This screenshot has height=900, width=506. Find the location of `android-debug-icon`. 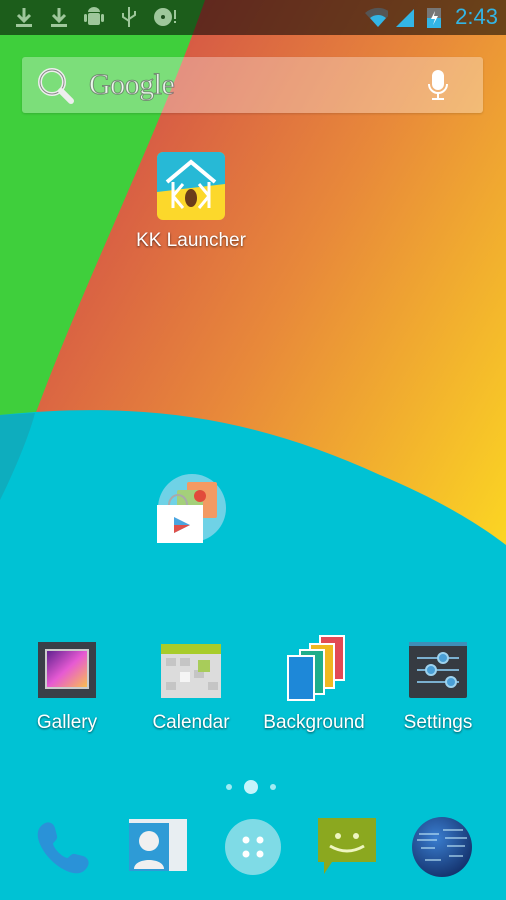

android-debug-icon is located at coordinates (94, 17).